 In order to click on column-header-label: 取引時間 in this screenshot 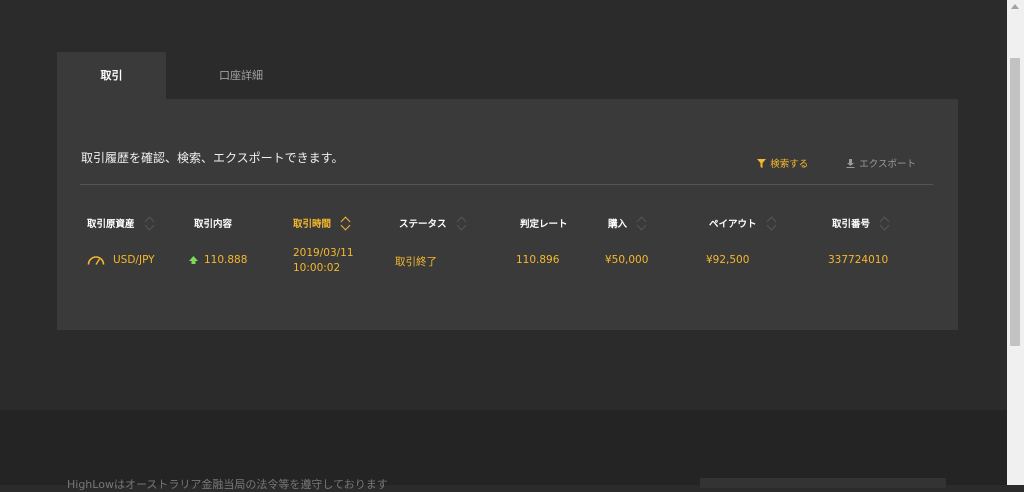, I will do `click(312, 224)`.